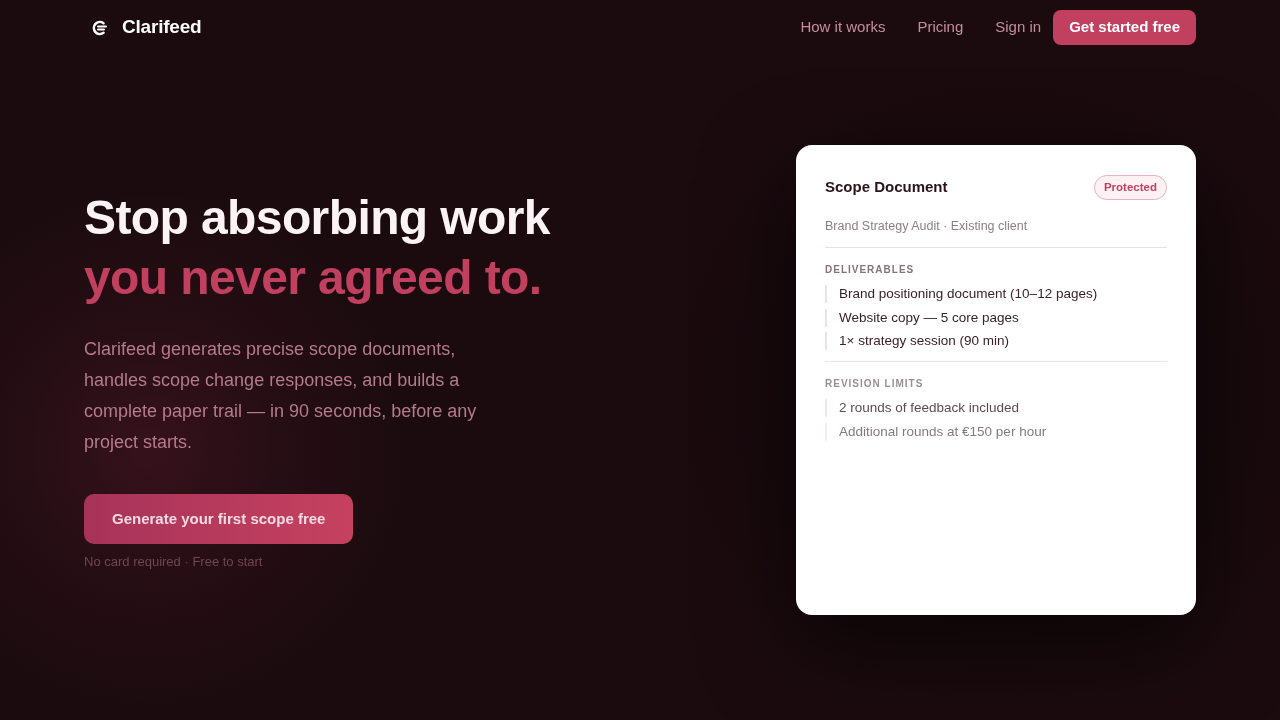  Describe the element at coordinates (996, 431) in the screenshot. I see `scope-item: Additional rounds at €150 per hour` at that location.